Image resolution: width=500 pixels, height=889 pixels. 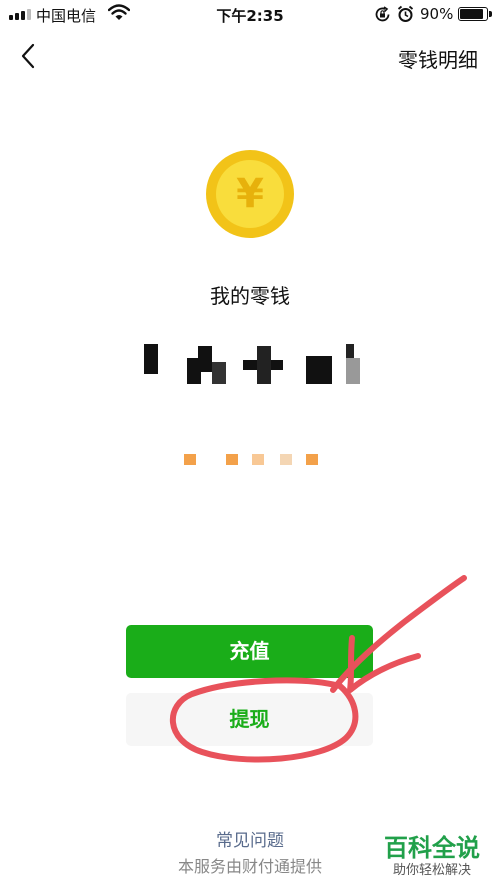 What do you see at coordinates (249, 719) in the screenshot?
I see `withdraw-button: 提现` at bounding box center [249, 719].